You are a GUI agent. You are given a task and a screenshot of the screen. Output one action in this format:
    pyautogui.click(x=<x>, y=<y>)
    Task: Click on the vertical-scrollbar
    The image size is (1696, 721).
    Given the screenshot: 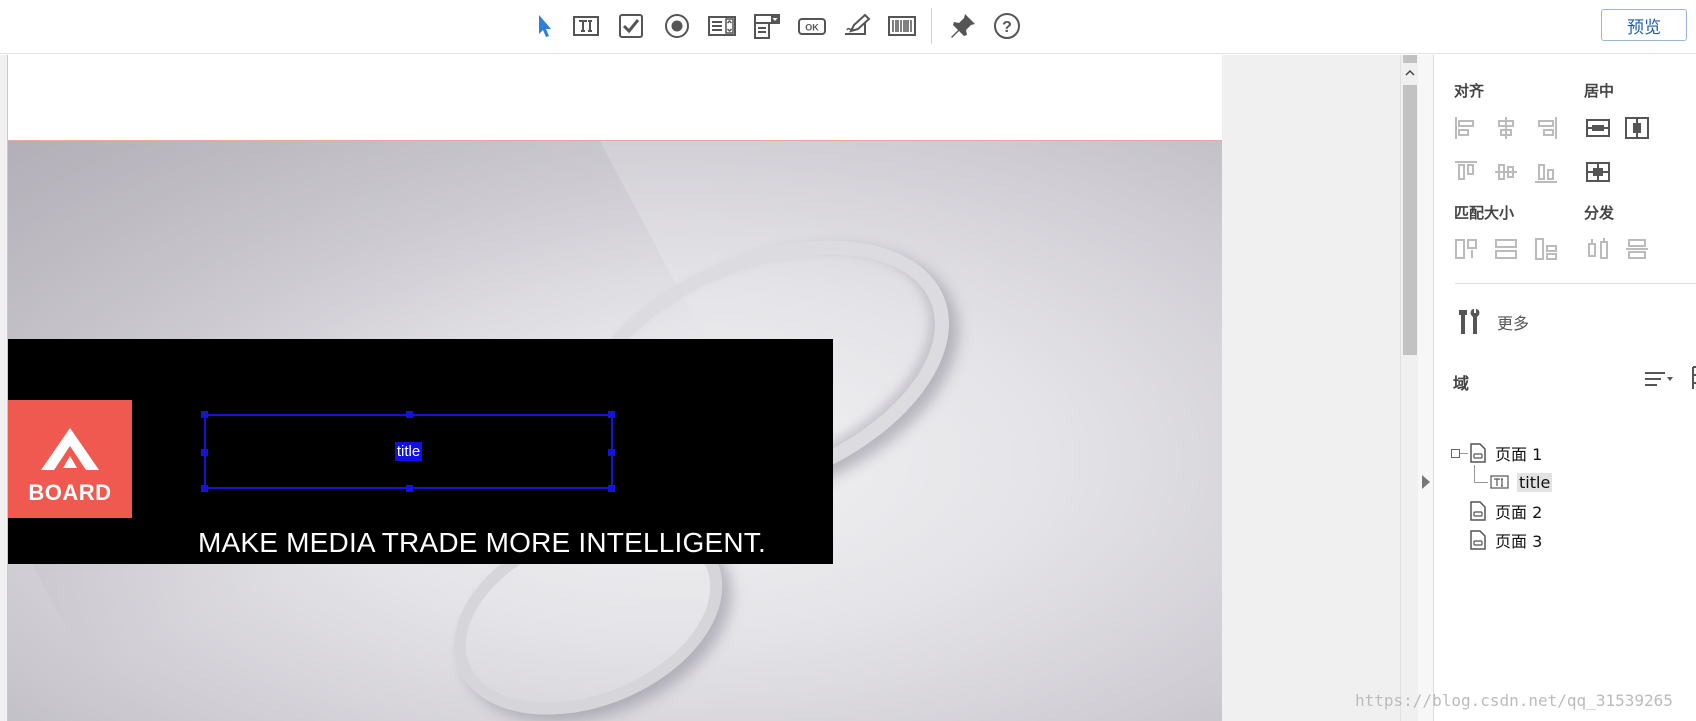 What is the action you would take?
    pyautogui.click(x=1409, y=388)
    